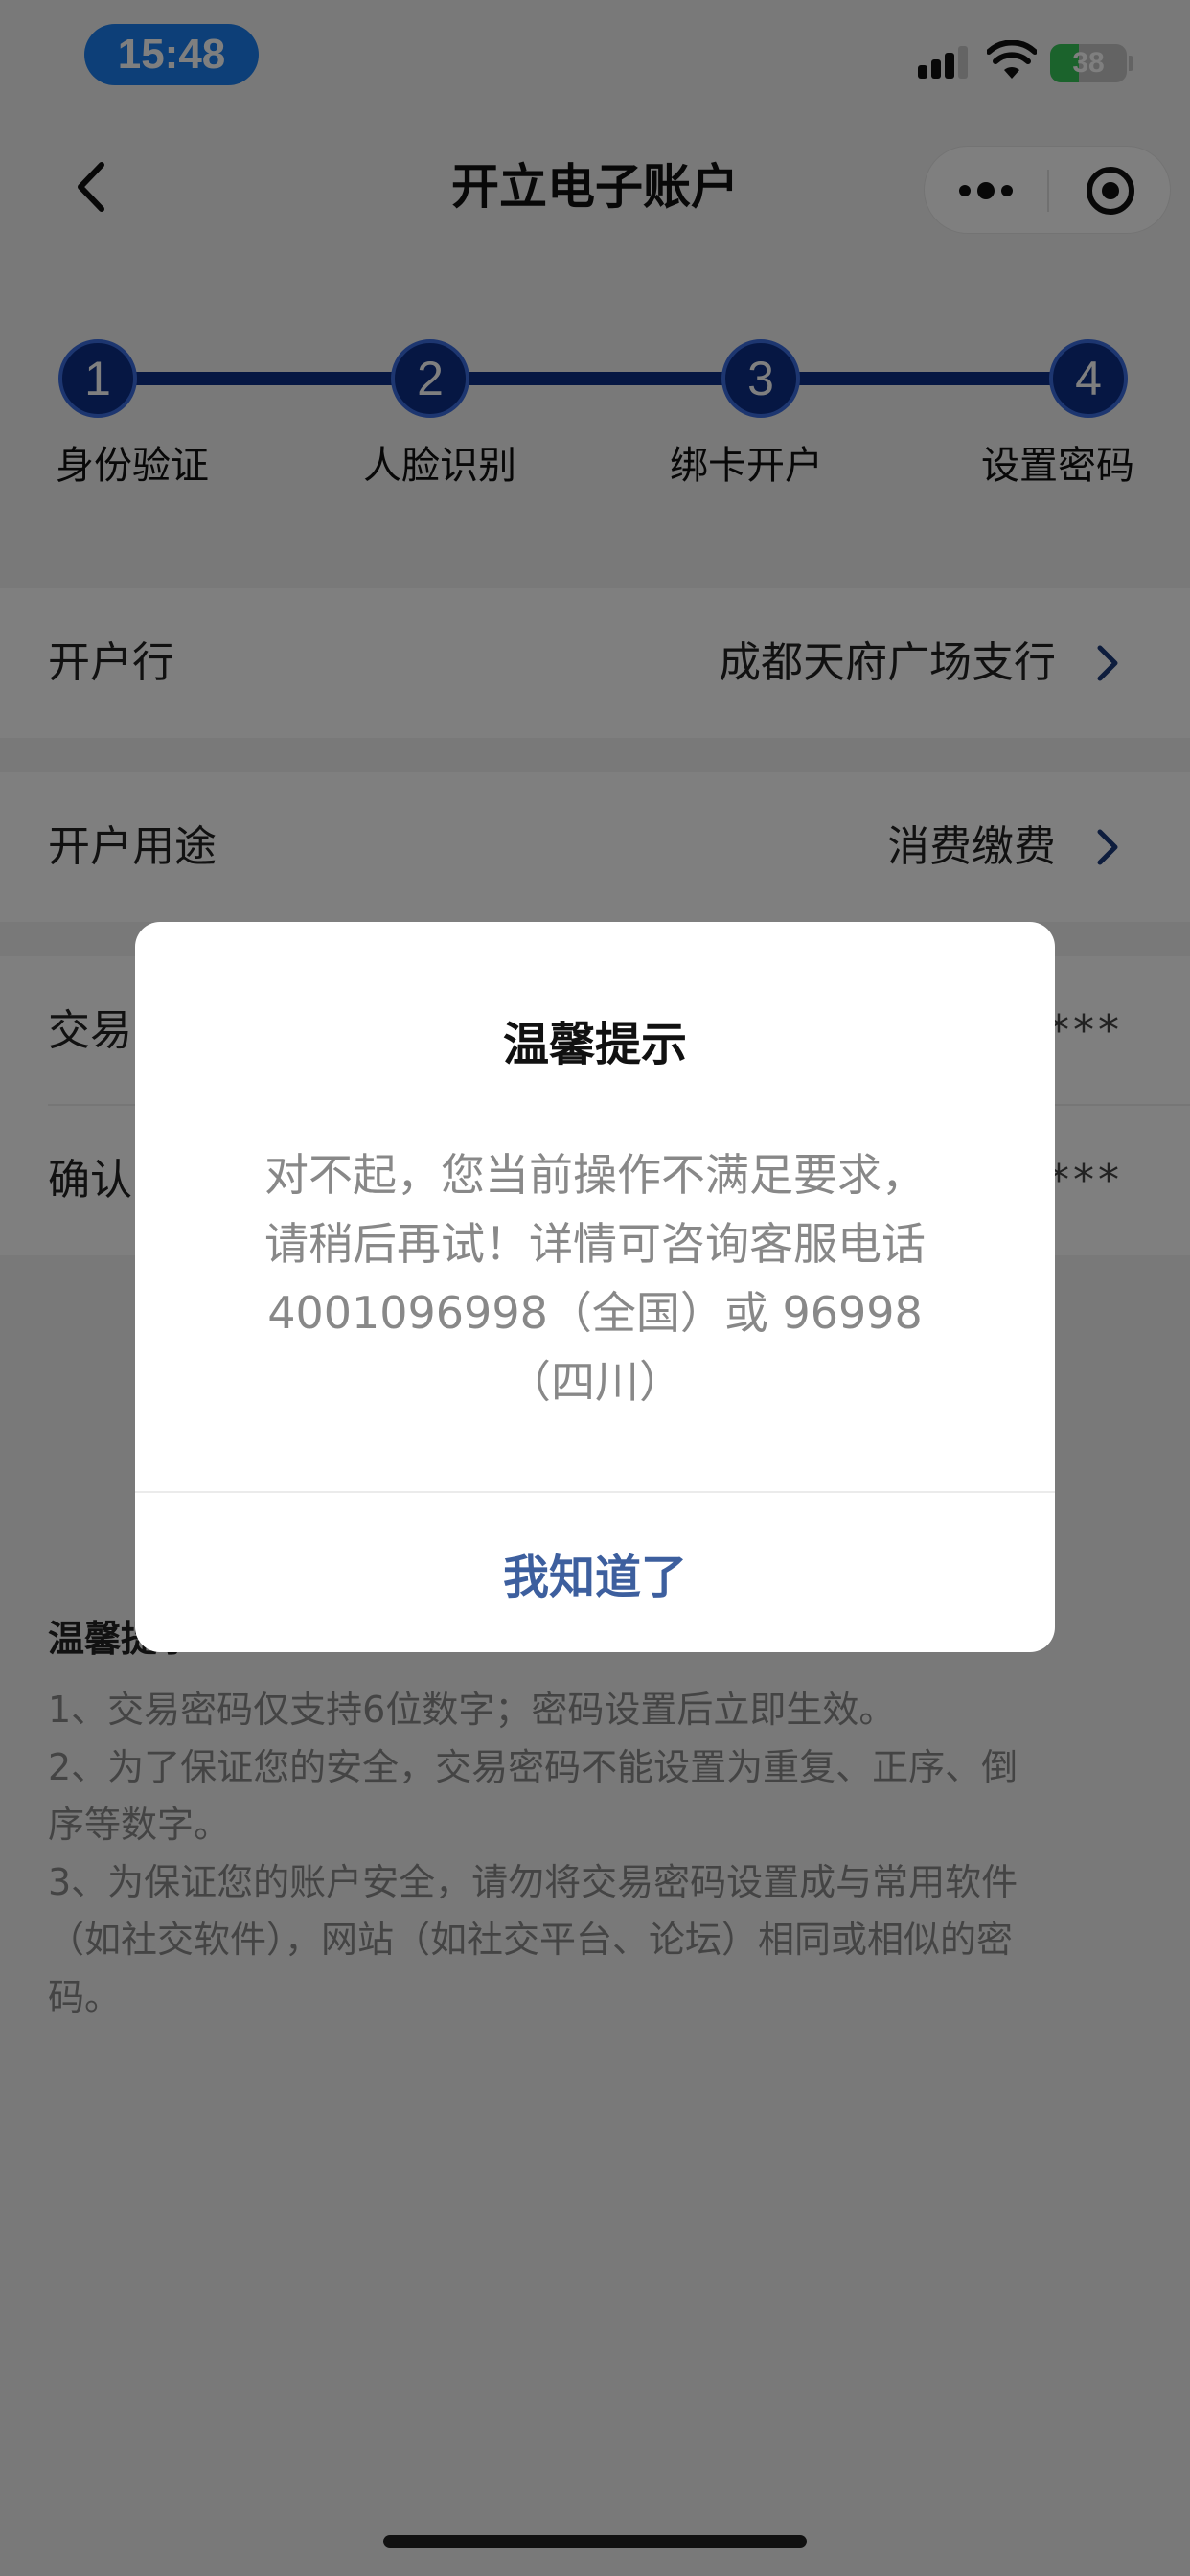  What do you see at coordinates (595, 1382) in the screenshot?
I see `dialog-message-line: （四川）` at bounding box center [595, 1382].